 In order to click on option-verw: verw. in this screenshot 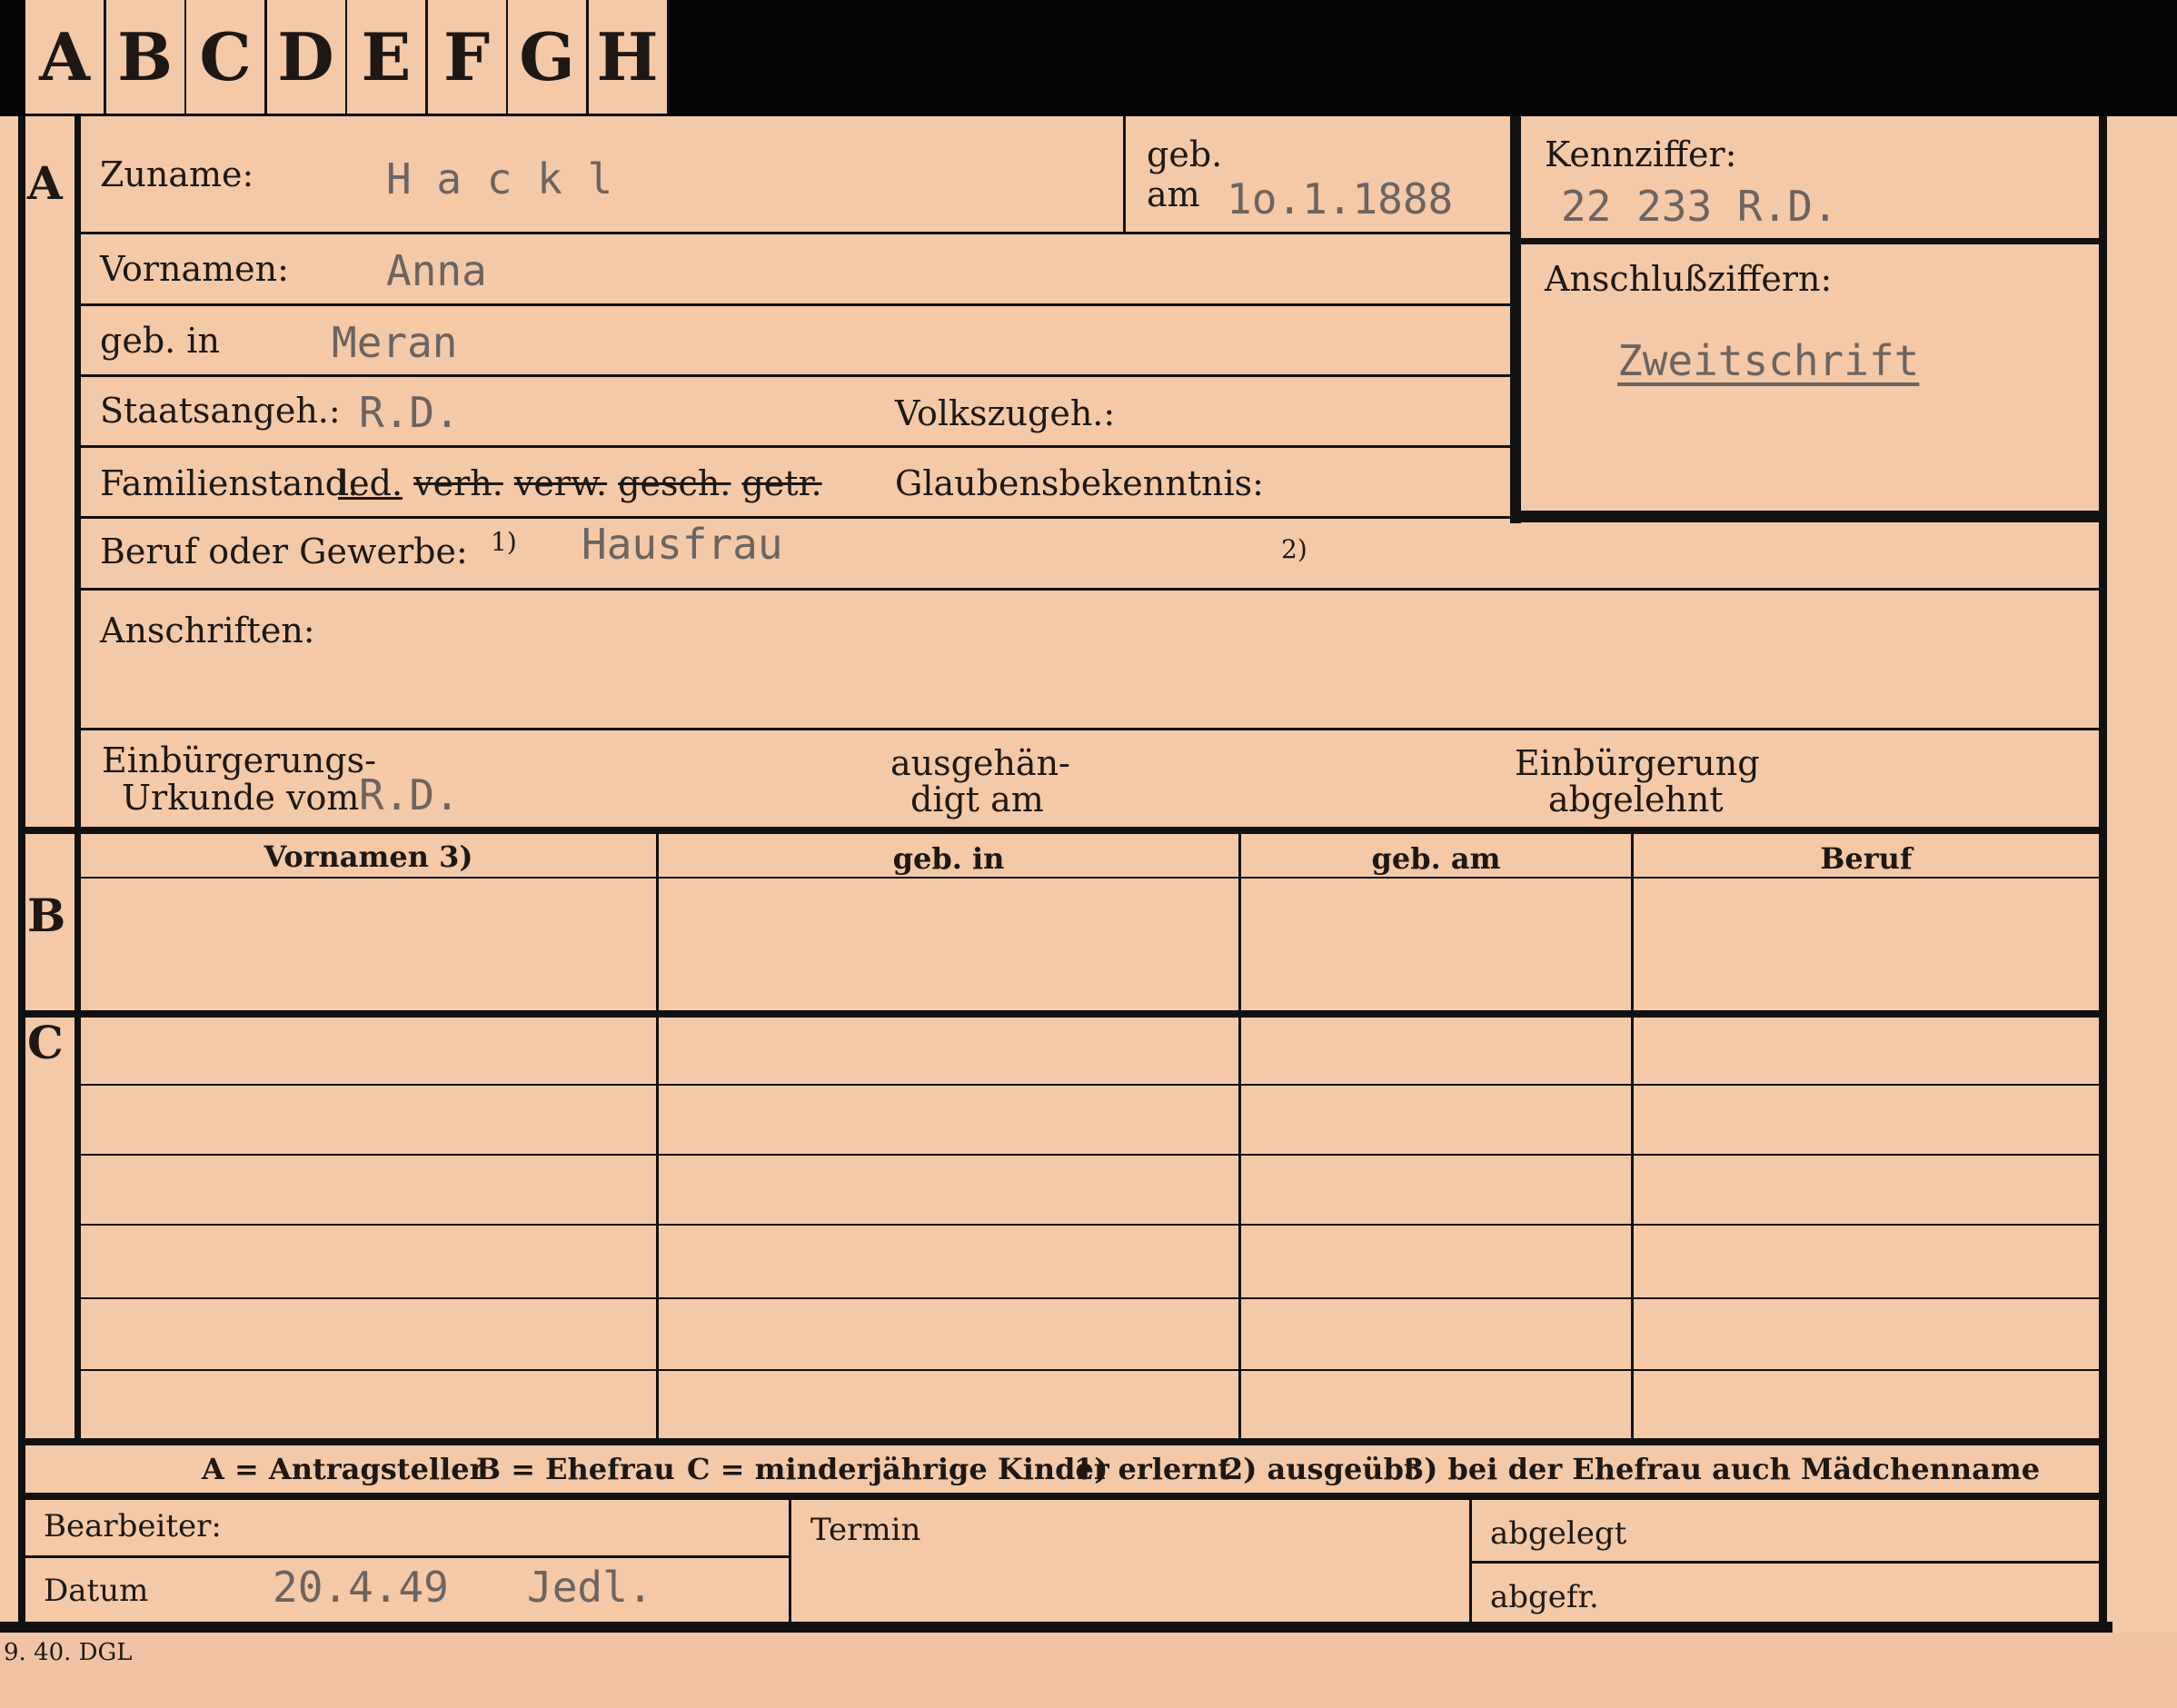, I will do `click(560, 483)`.